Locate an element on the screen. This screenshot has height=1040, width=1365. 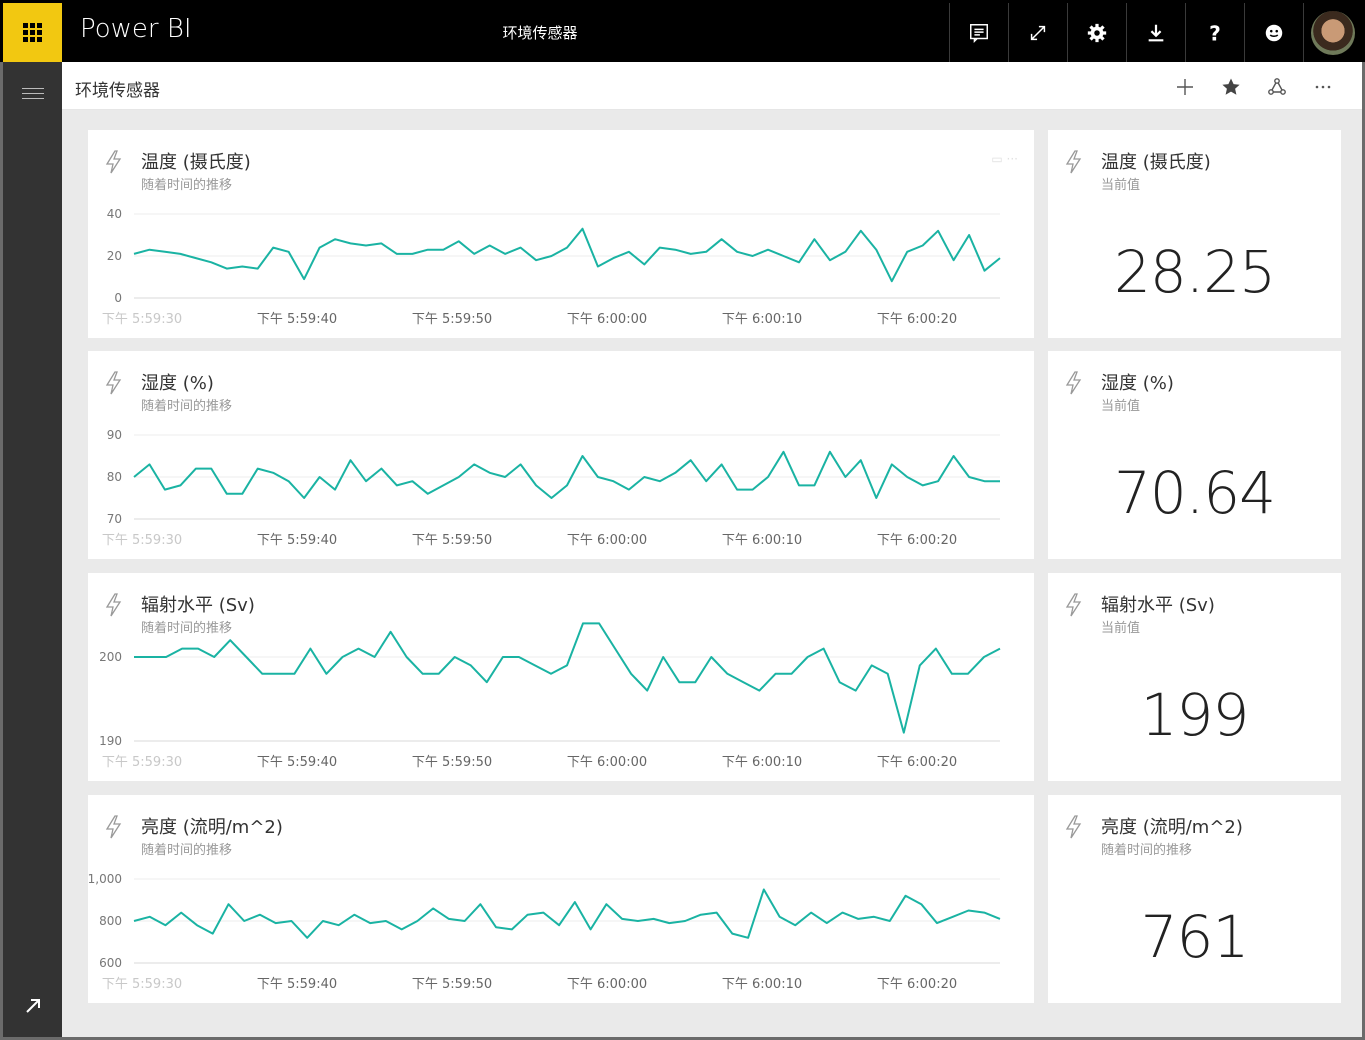
settings-button is located at coordinates (1096, 32).